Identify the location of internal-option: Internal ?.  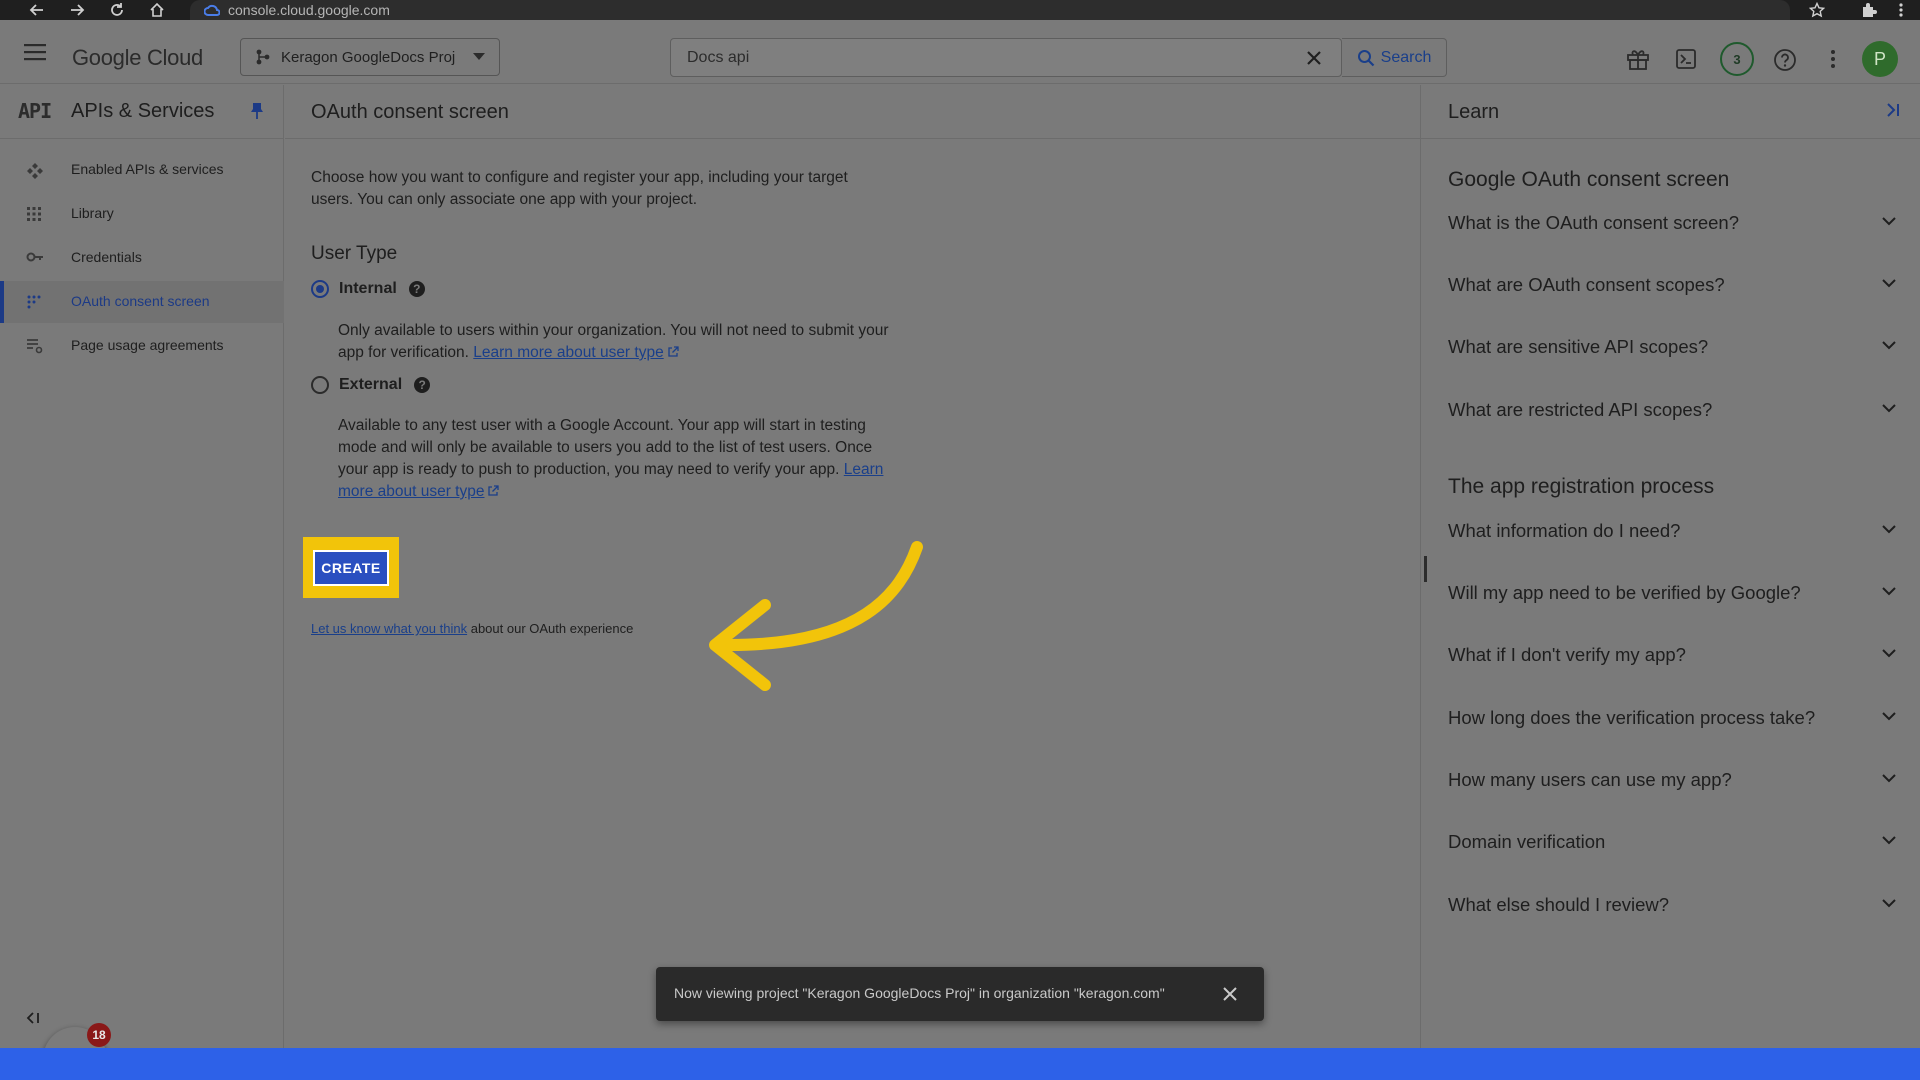
(368, 289).